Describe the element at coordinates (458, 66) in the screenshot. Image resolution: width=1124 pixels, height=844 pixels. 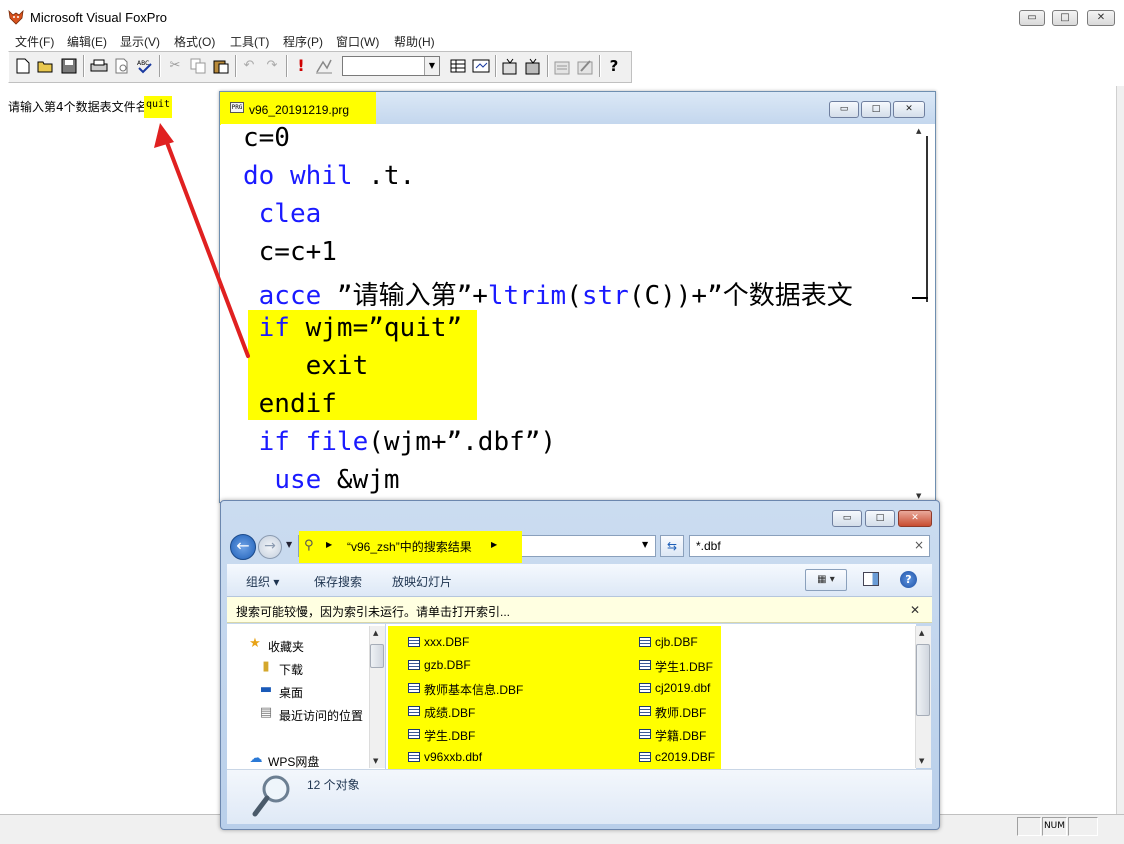
I see `database-icon` at that location.